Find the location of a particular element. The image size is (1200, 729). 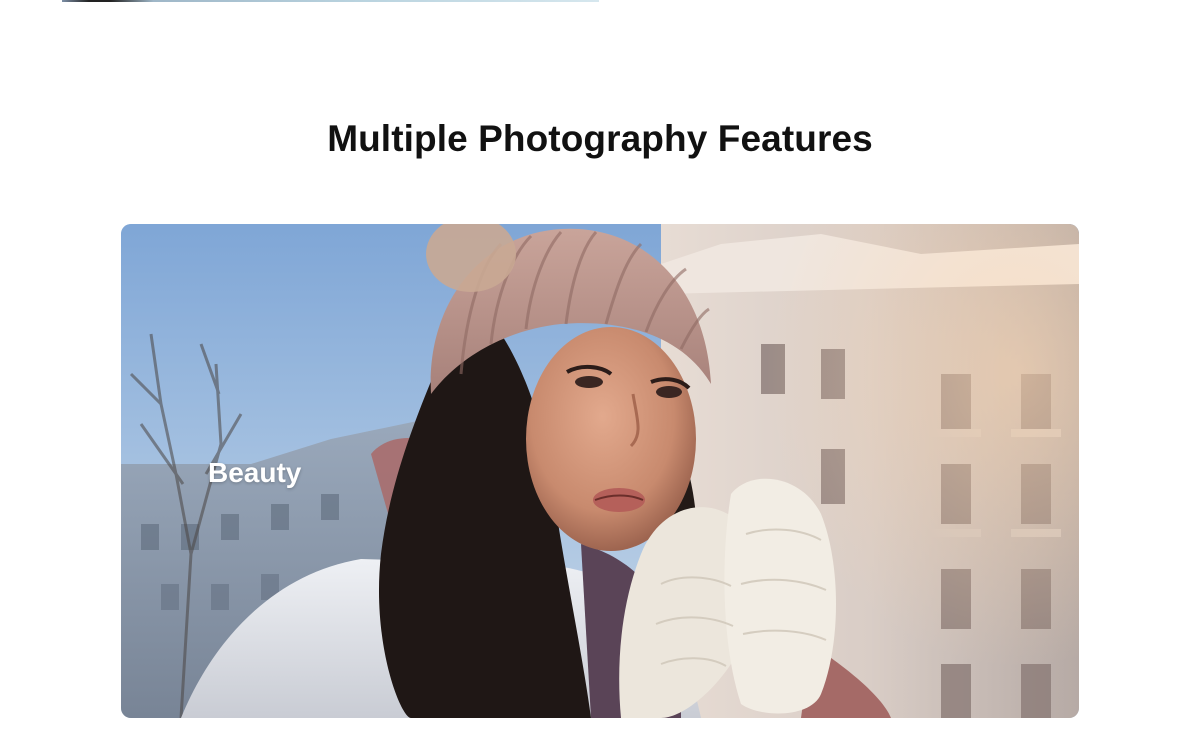

previous-image-edge is located at coordinates (330, 1).